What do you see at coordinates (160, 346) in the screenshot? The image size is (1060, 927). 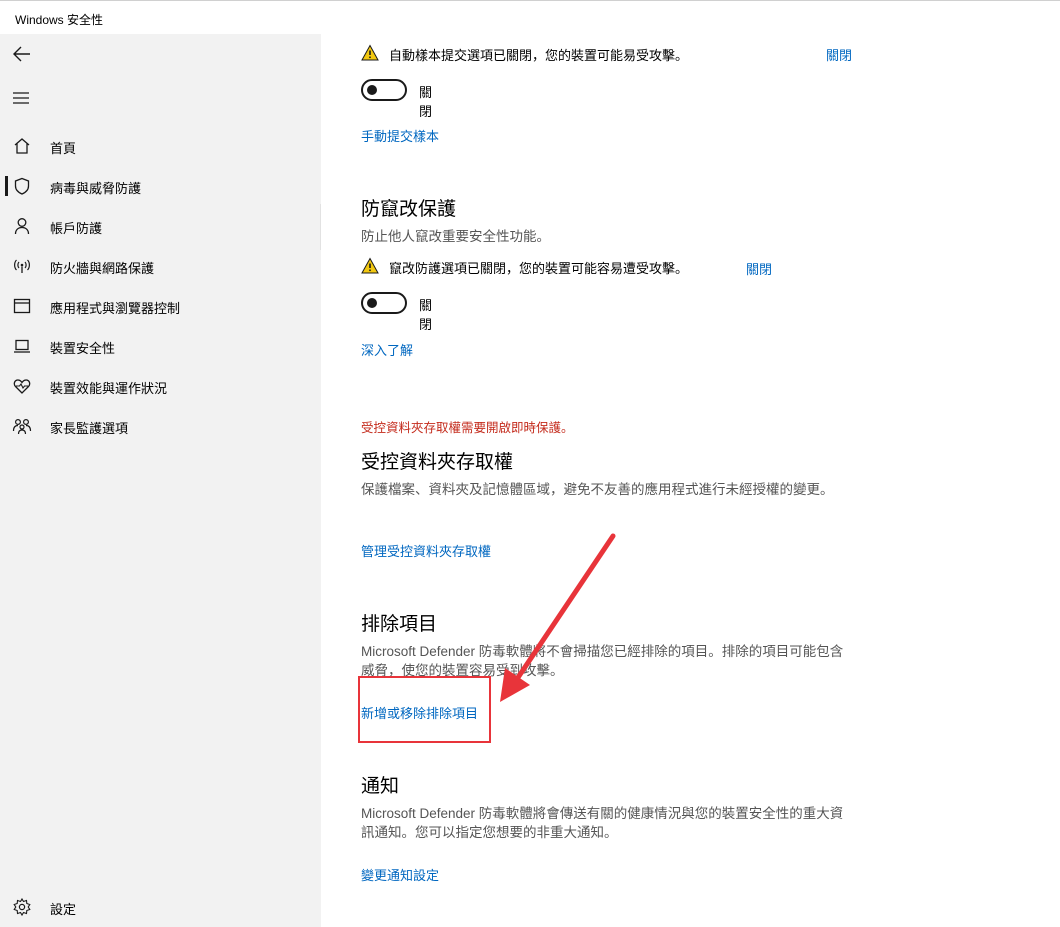 I see `sidebar-item-device-security: 裝置安全性` at bounding box center [160, 346].